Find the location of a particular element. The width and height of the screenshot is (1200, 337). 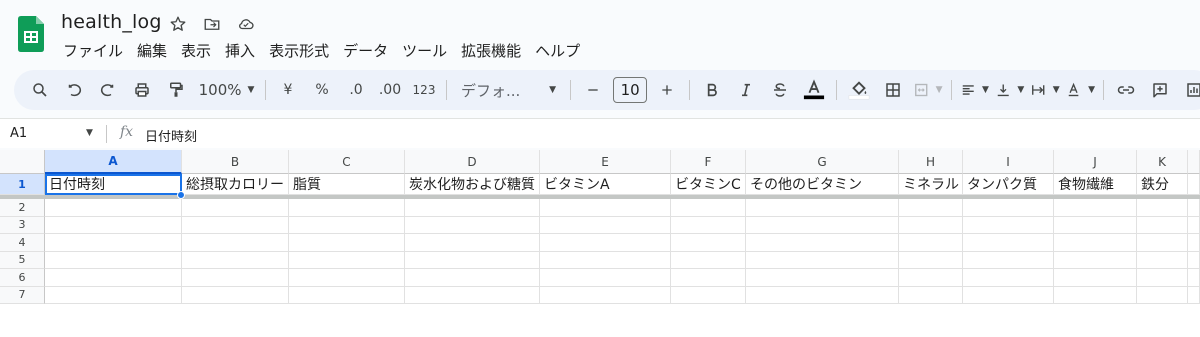

menu-view: 表示 is located at coordinates (196, 50).